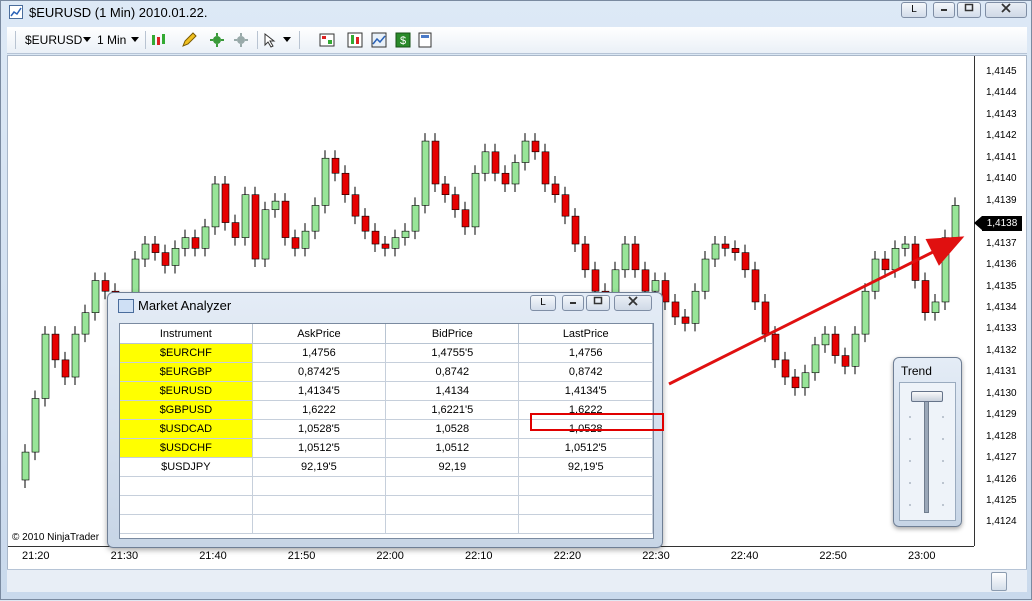 The height and width of the screenshot is (601, 1032). I want to click on ask-price-cell: 92,19'5, so click(319, 467).